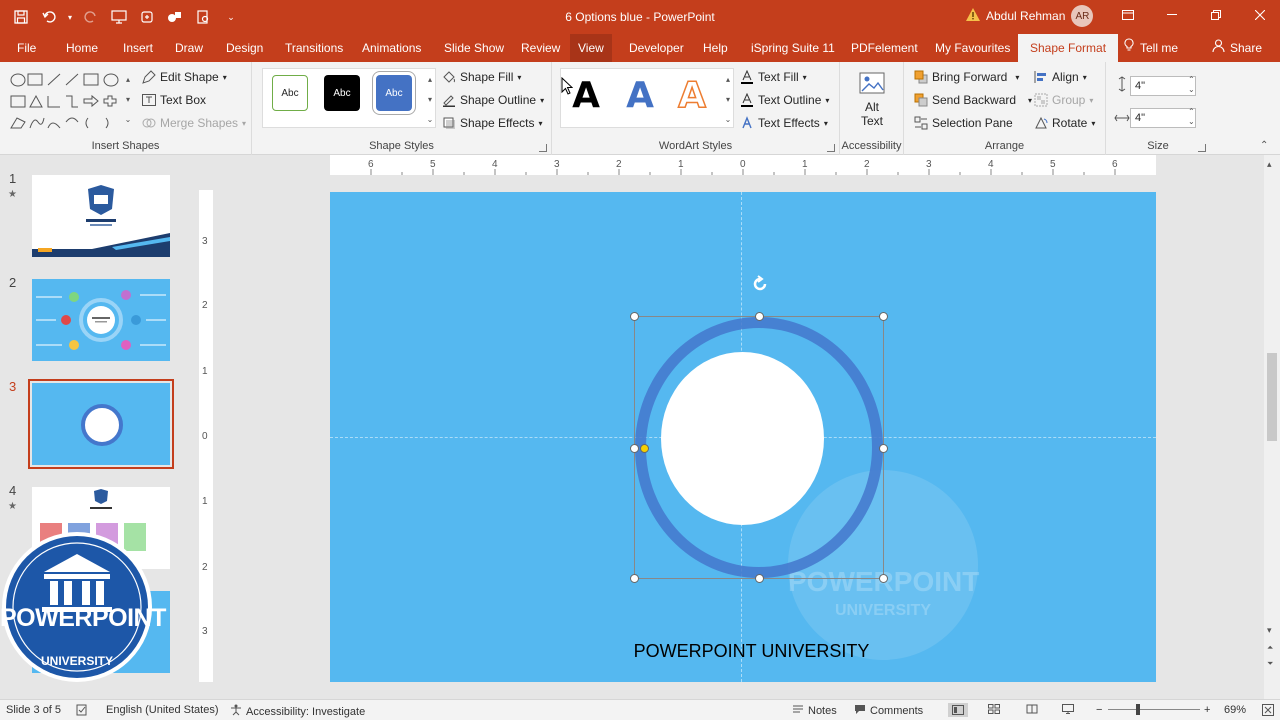  I want to click on tab-developer: Developer, so click(656, 48).